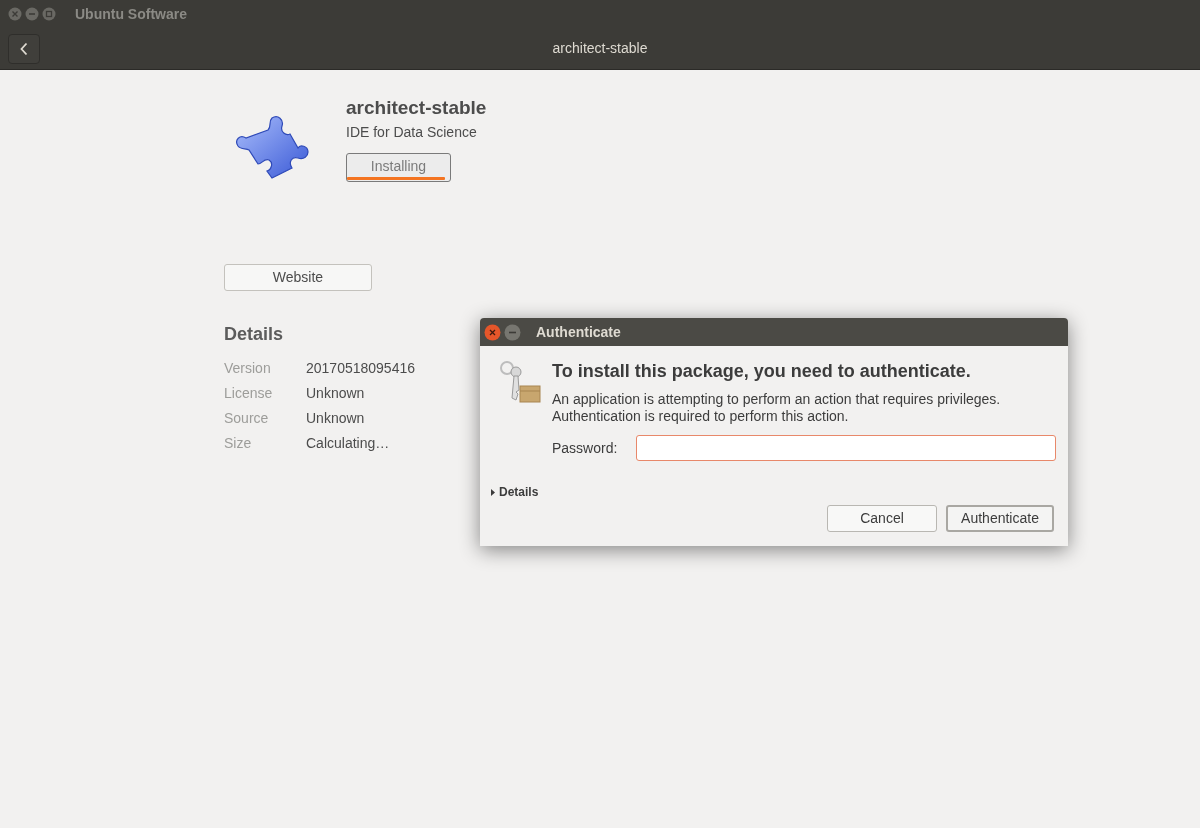  I want to click on window-title: Ubuntu Software, so click(131, 14).